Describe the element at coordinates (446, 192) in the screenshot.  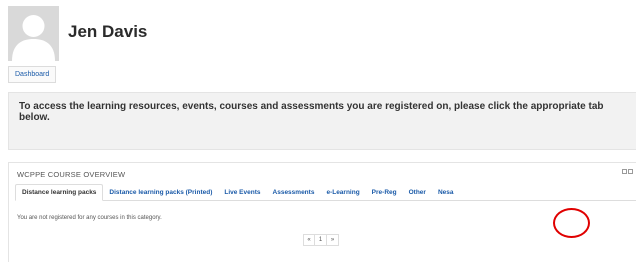
I see `tab-nesa: Nesa` at that location.